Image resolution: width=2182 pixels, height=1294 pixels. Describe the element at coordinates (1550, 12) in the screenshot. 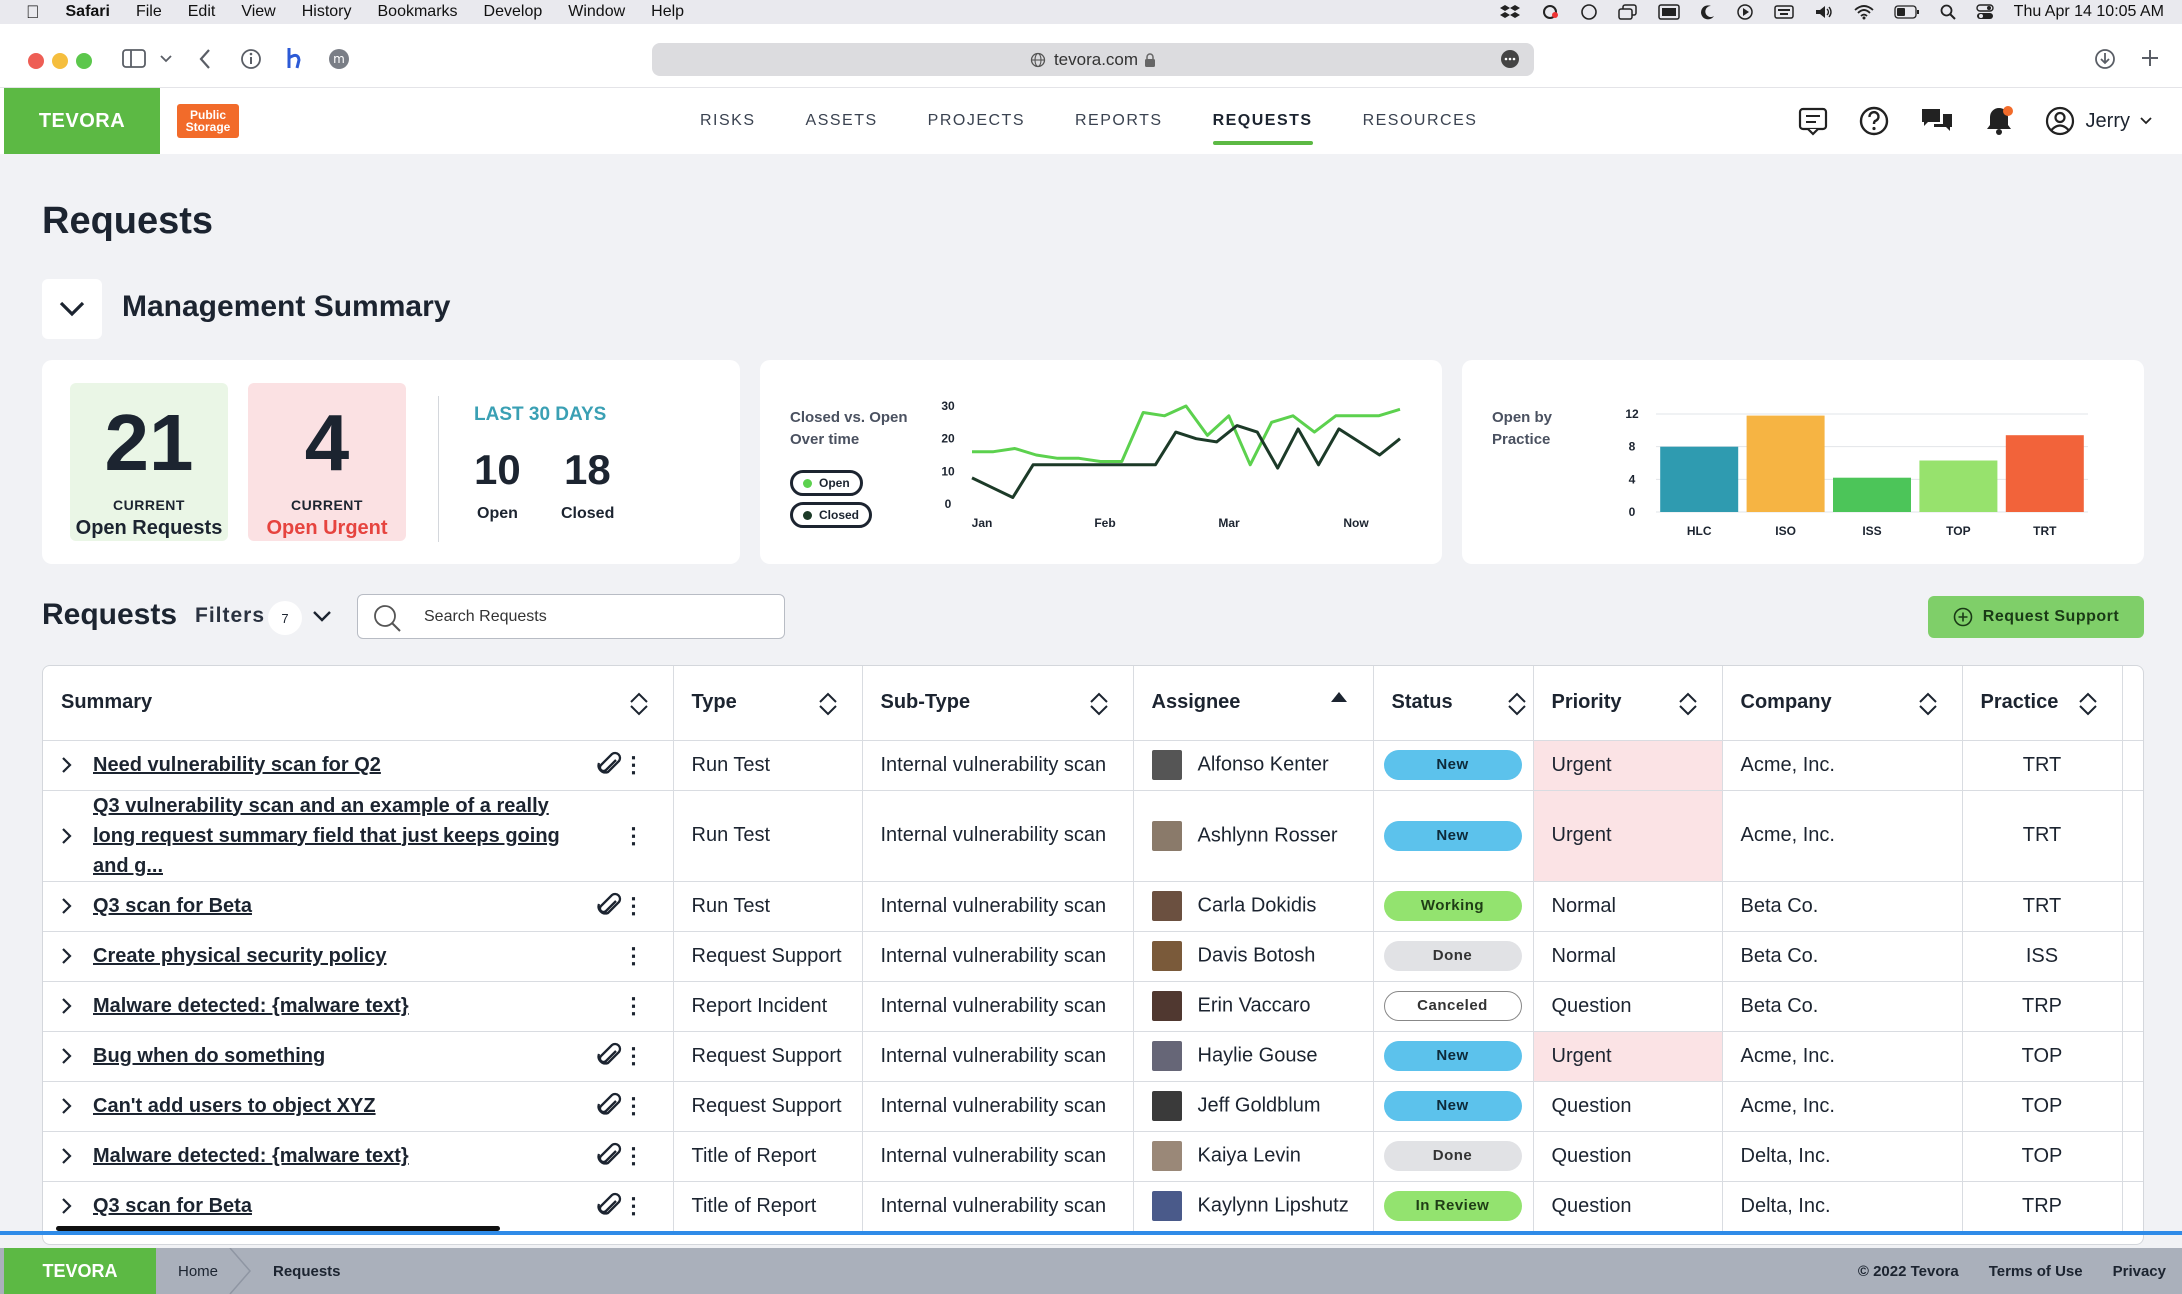

I see `creative-cloud-icon` at that location.